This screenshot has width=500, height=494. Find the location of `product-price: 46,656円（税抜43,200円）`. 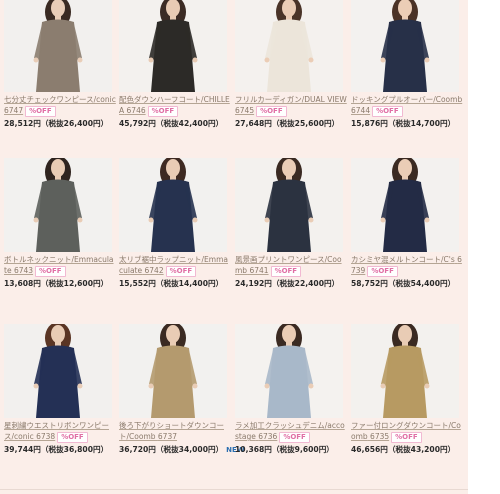

product-price: 46,656円（税抜43,200円） is located at coordinates (407, 450).